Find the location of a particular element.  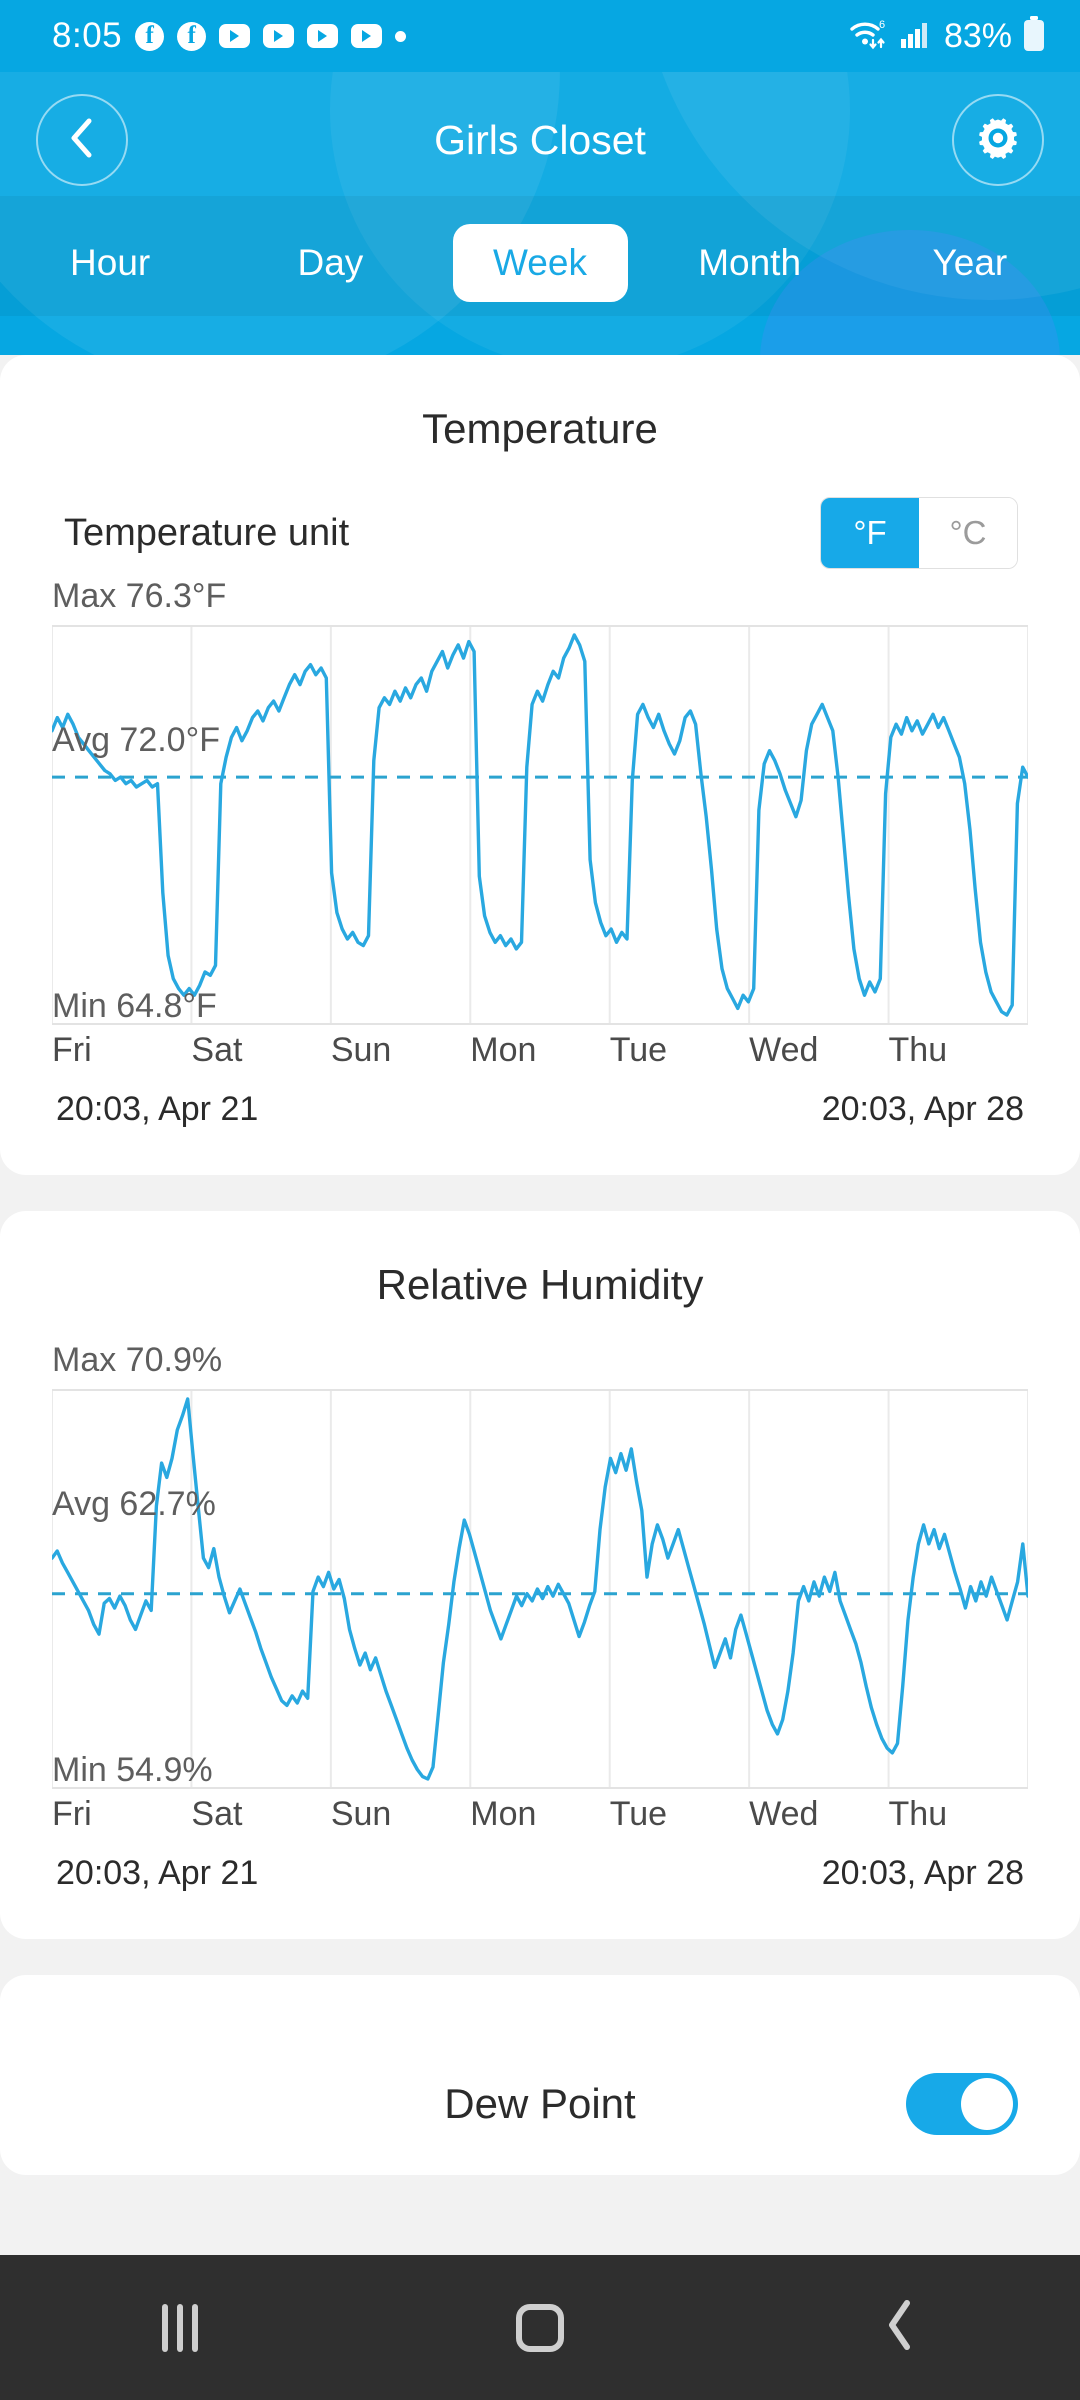

dew-point-card: Dew Point is located at coordinates (540, 2075).